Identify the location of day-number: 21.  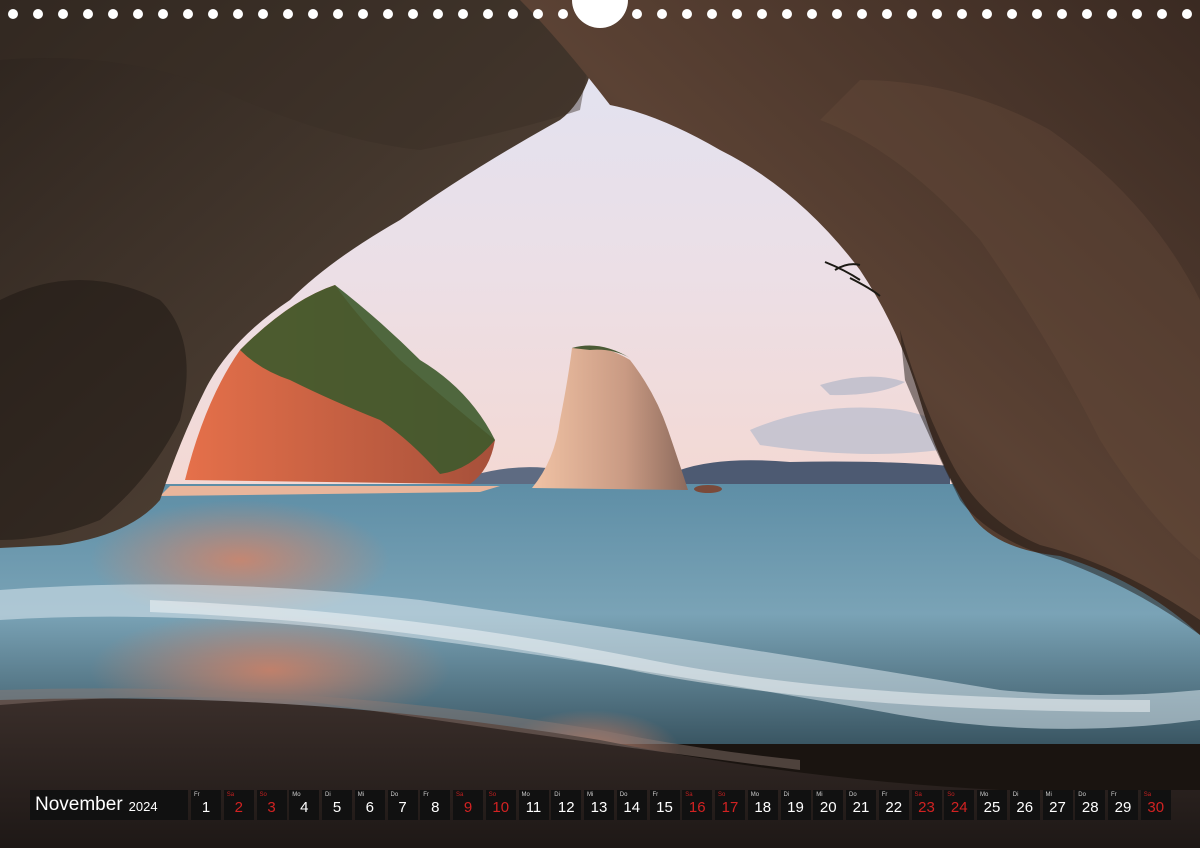
(861, 807).